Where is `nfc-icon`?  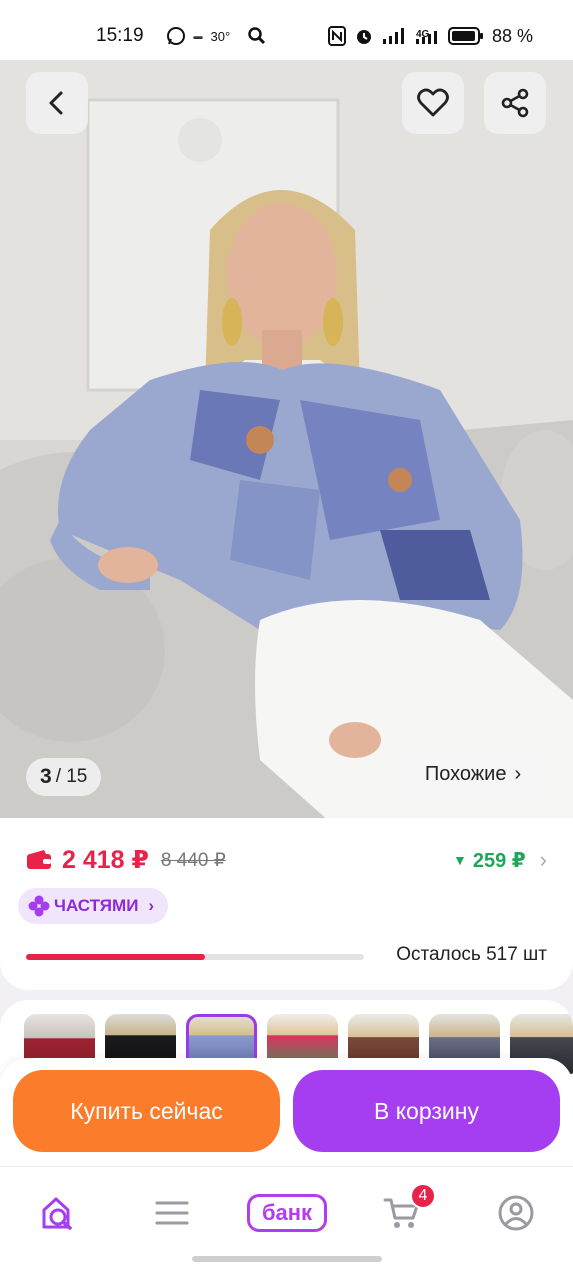
nfc-icon is located at coordinates (336, 36).